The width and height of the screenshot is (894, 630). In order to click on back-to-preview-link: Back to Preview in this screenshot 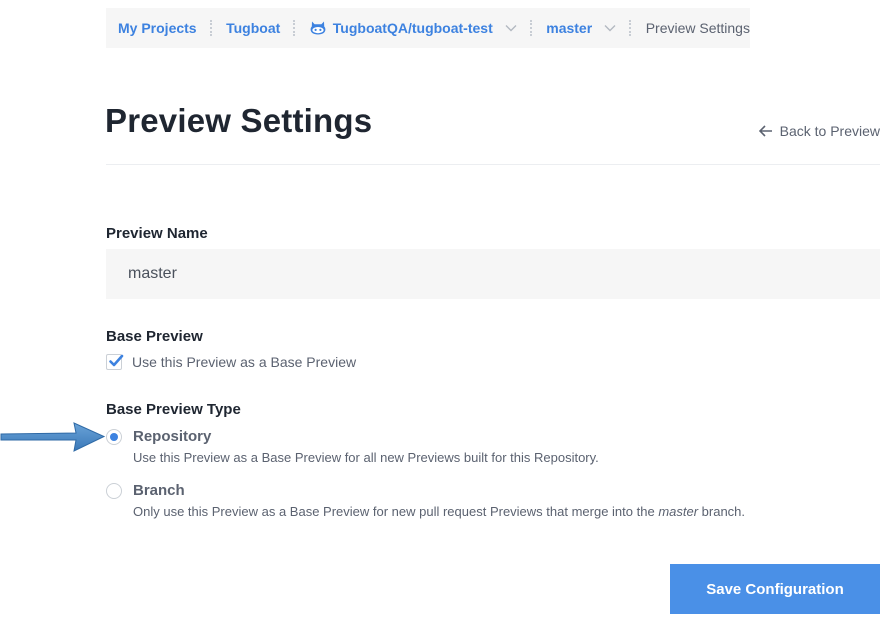, I will do `click(819, 131)`.